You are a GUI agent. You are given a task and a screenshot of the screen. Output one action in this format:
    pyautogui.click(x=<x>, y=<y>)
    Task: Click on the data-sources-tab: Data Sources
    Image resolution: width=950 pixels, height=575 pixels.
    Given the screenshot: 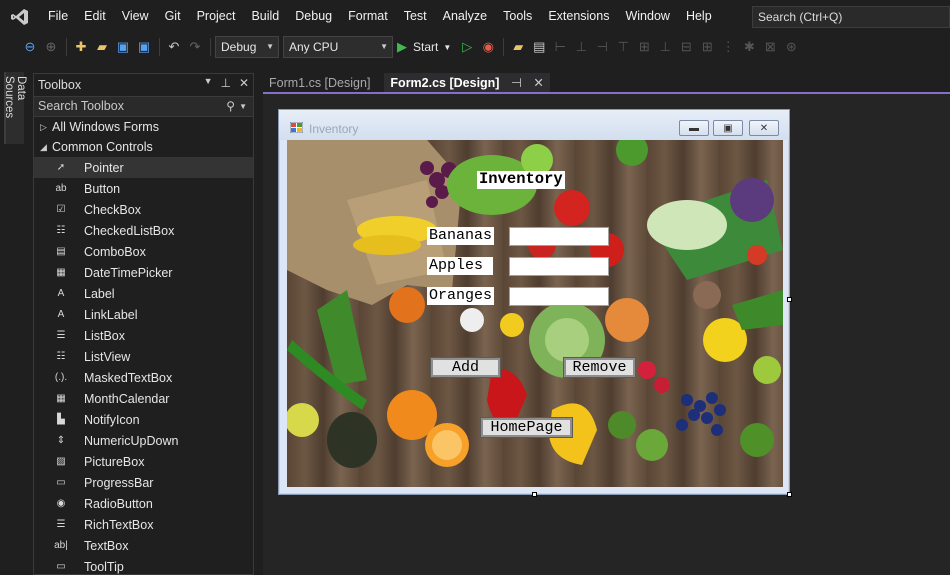 What is the action you would take?
    pyautogui.click(x=15, y=108)
    